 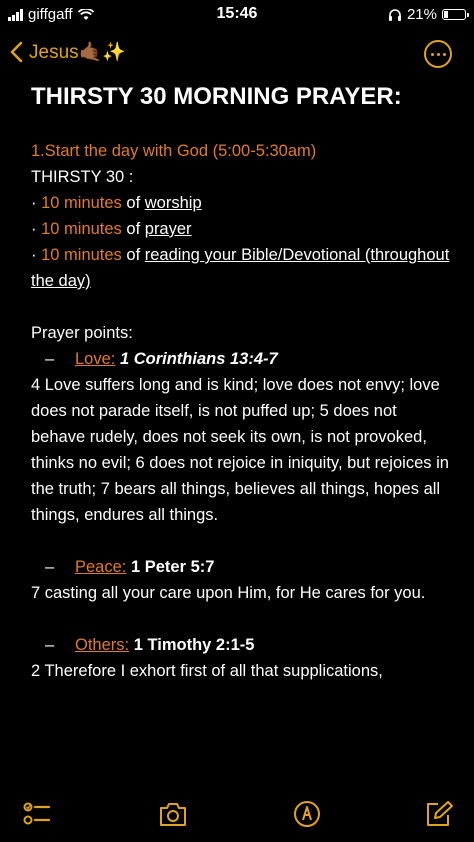 I want to click on compose-icon, so click(x=439, y=814).